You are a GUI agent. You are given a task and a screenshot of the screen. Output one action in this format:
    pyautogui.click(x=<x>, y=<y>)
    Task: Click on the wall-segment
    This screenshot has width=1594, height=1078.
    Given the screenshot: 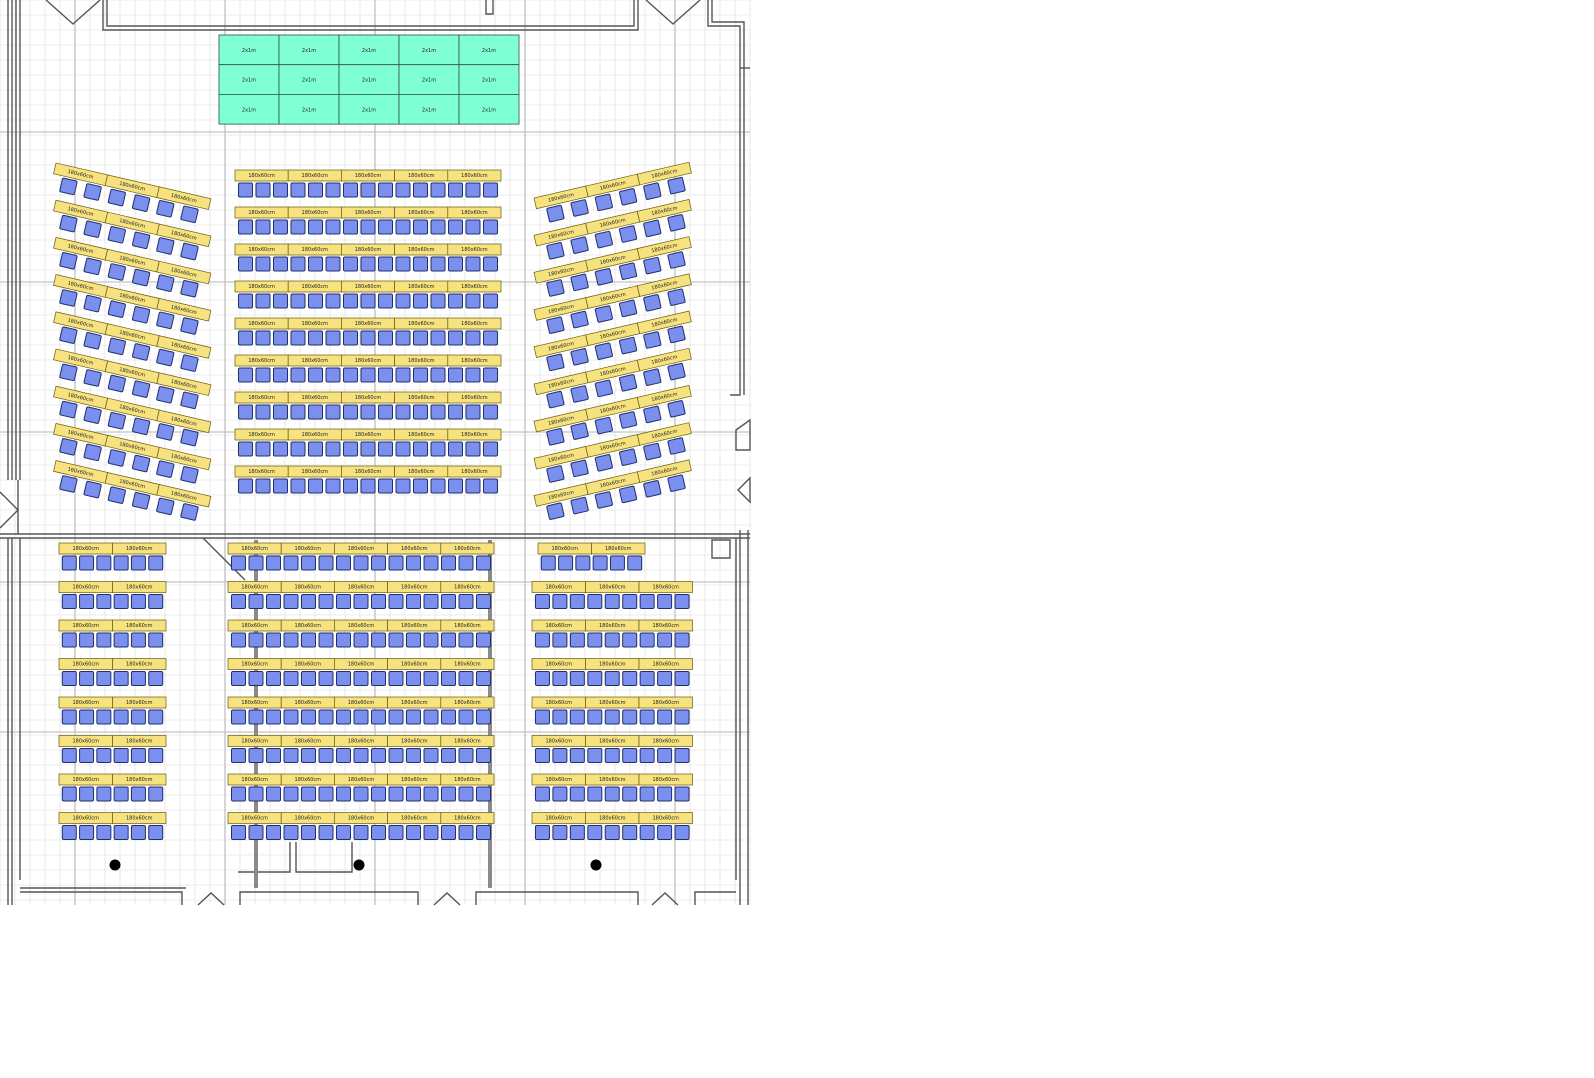 What is the action you would take?
    pyautogui.click(x=73, y=12)
    